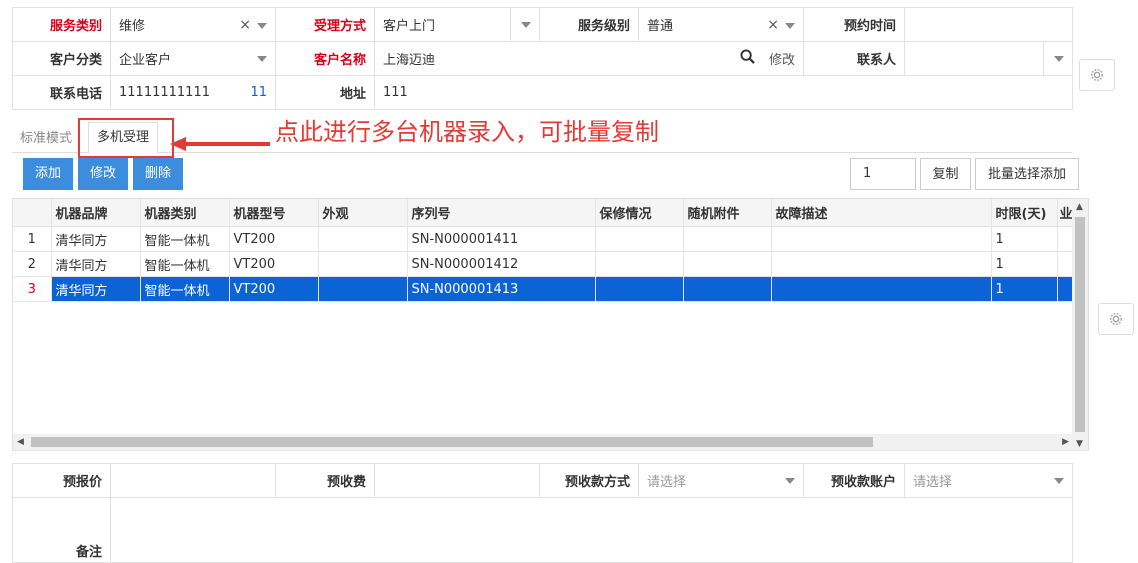 The height and width of the screenshot is (563, 1138). I want to click on column-header: 业, so click(1065, 213).